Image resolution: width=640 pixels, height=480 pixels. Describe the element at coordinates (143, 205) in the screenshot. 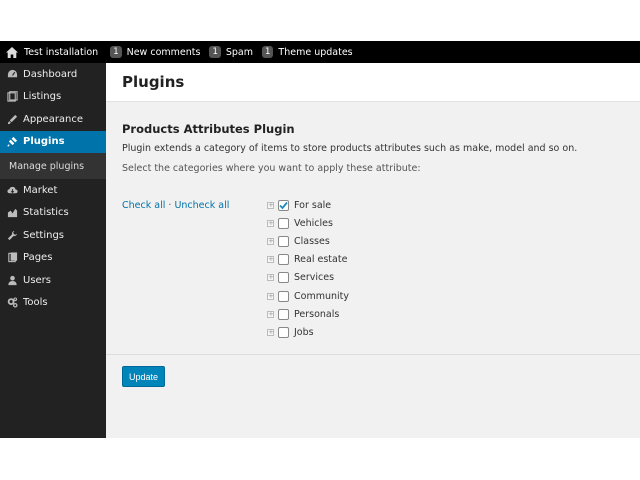

I see `check-all-link: Check all` at that location.